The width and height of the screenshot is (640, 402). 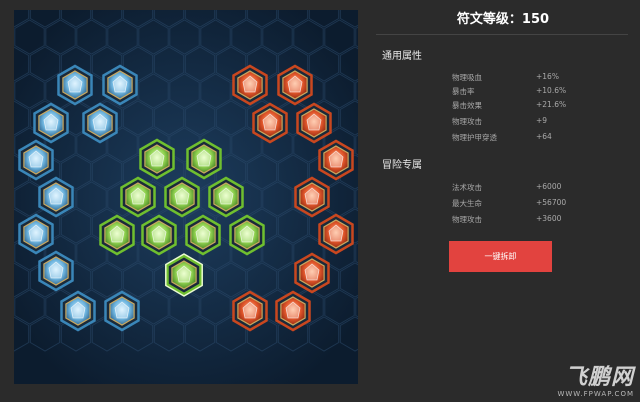 I want to click on attribute-row: 法术攻击 +6000, so click(x=532, y=189).